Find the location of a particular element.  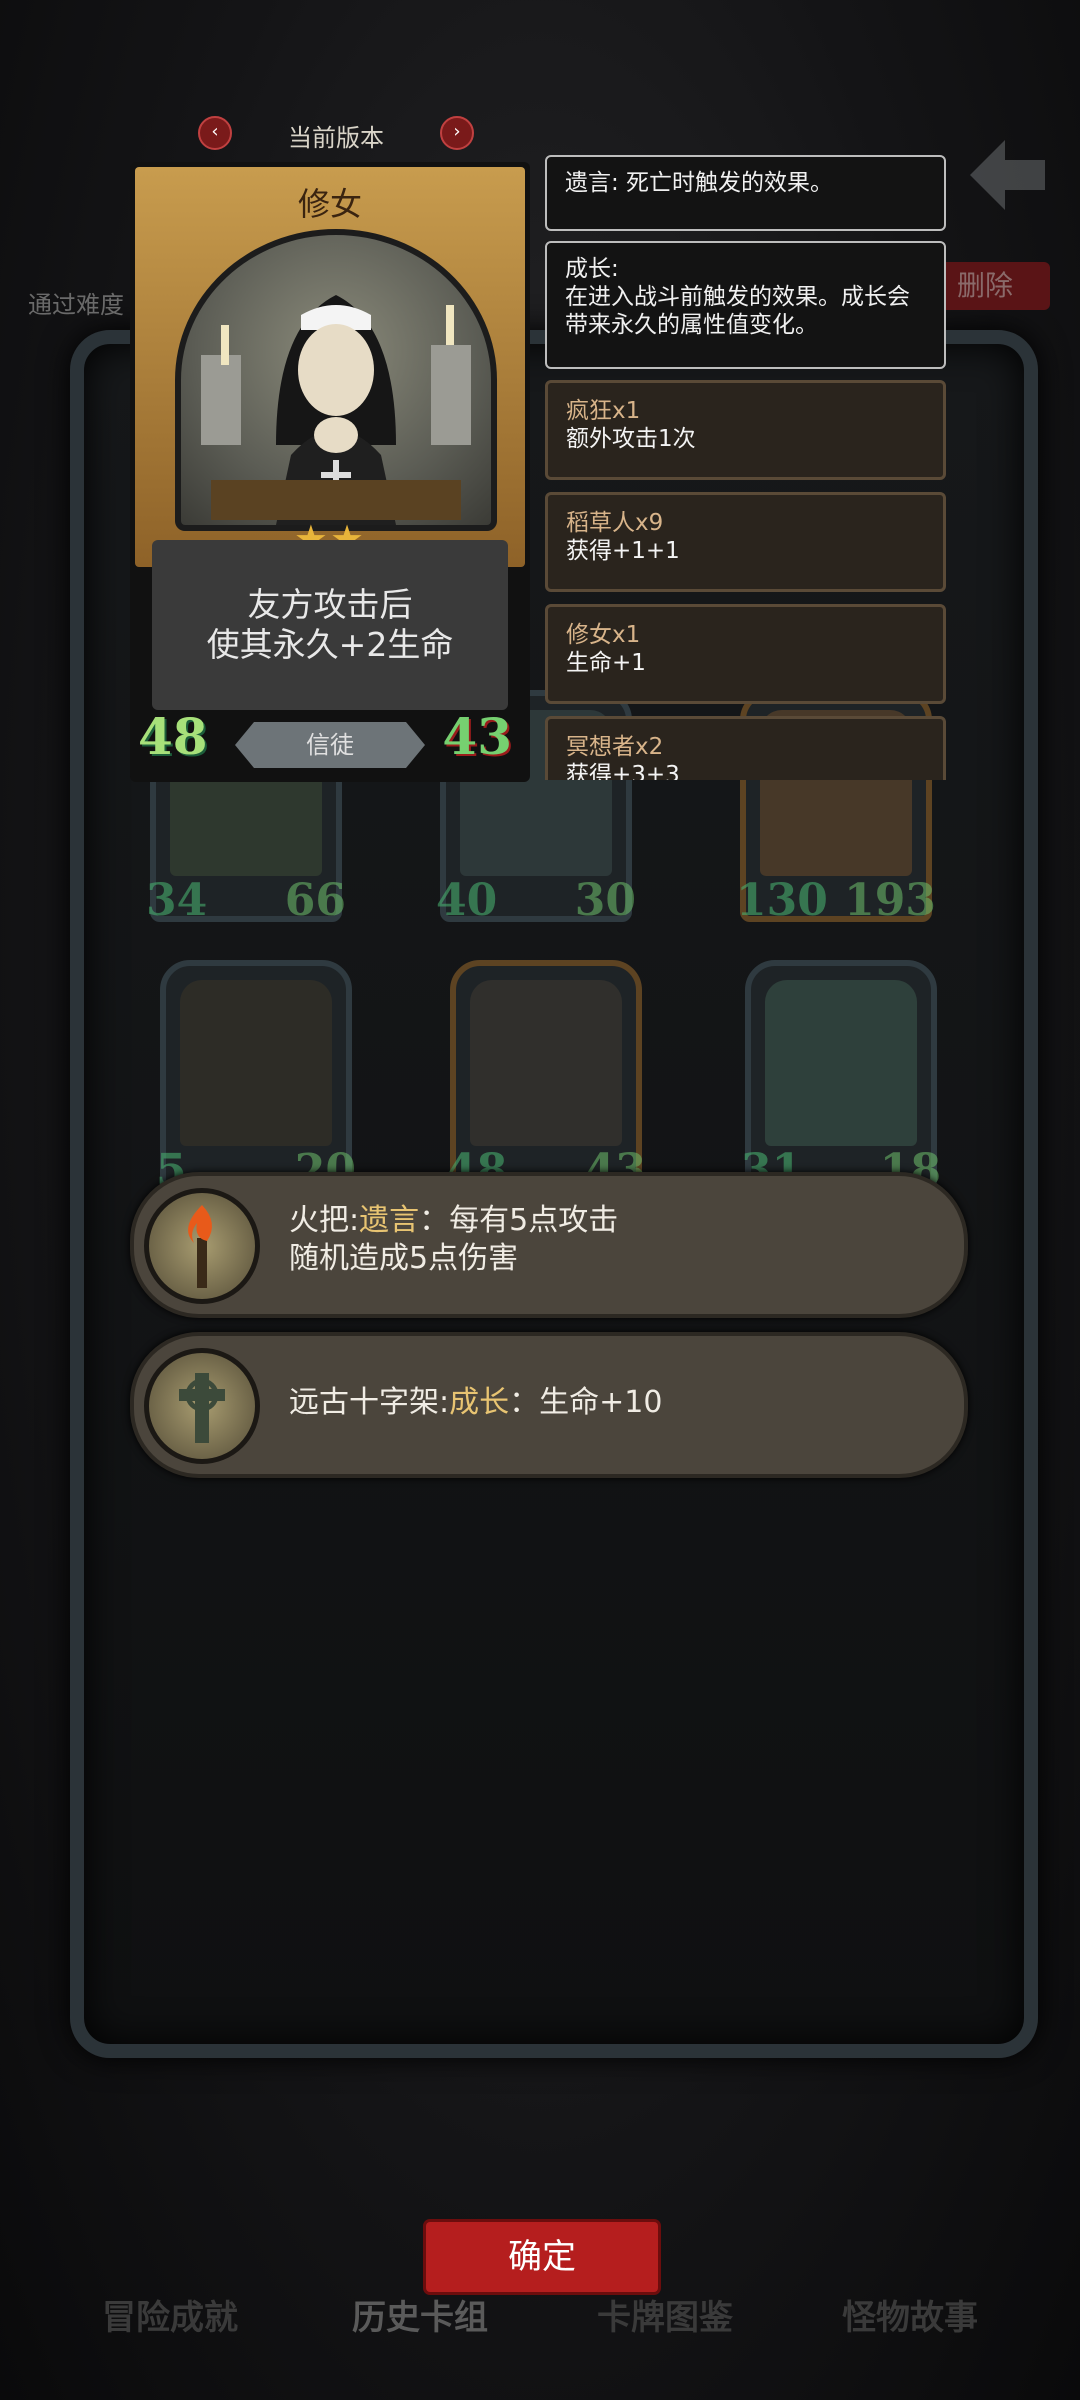

cross-icon is located at coordinates (202, 1406).